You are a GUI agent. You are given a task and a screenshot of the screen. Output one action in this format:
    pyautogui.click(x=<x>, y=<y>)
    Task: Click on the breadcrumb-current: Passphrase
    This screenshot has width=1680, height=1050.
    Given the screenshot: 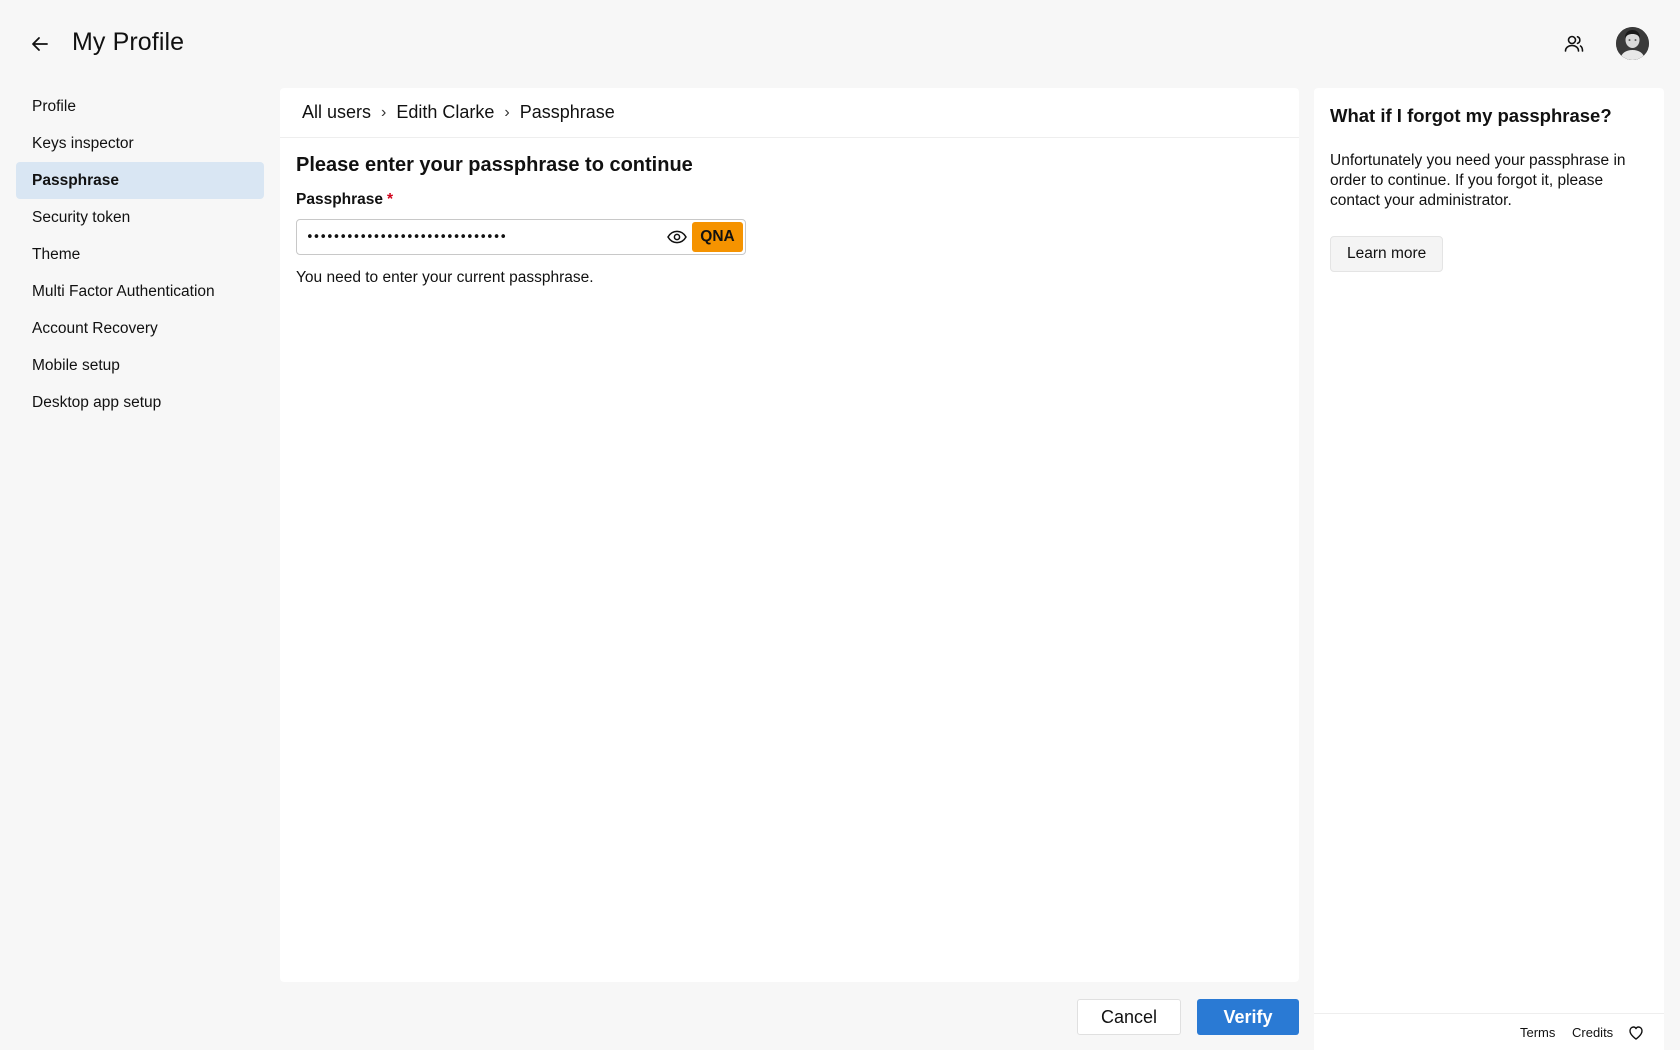 What is the action you would take?
    pyautogui.click(x=567, y=112)
    